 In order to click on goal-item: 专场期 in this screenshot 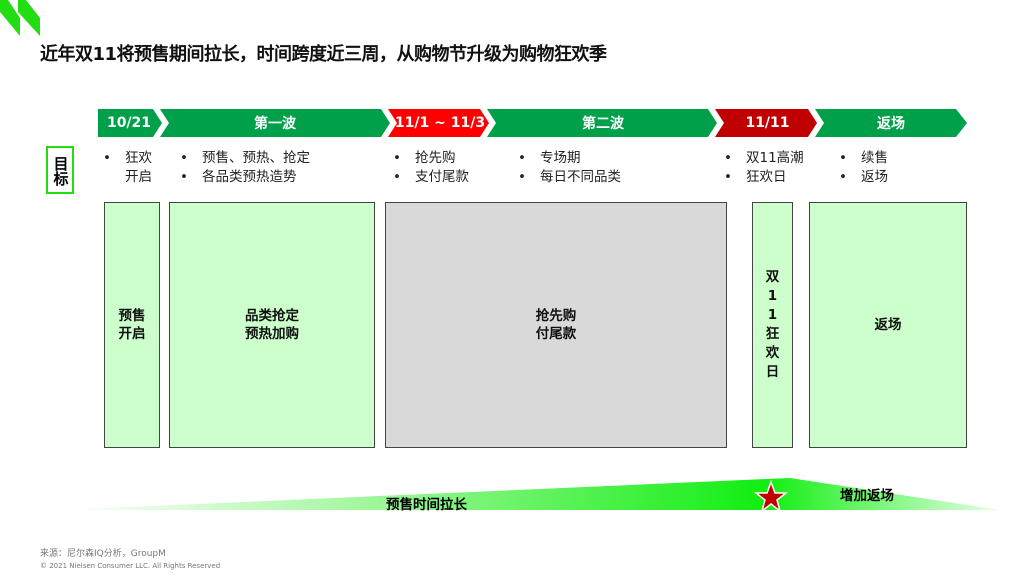, I will do `click(580, 158)`.